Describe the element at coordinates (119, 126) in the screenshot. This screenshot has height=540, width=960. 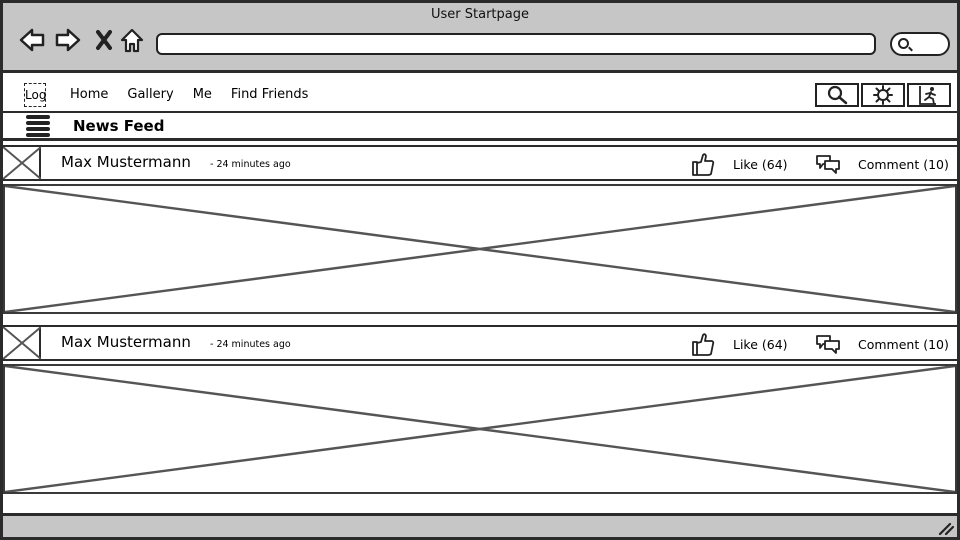
I see `page-title: News Feed` at that location.